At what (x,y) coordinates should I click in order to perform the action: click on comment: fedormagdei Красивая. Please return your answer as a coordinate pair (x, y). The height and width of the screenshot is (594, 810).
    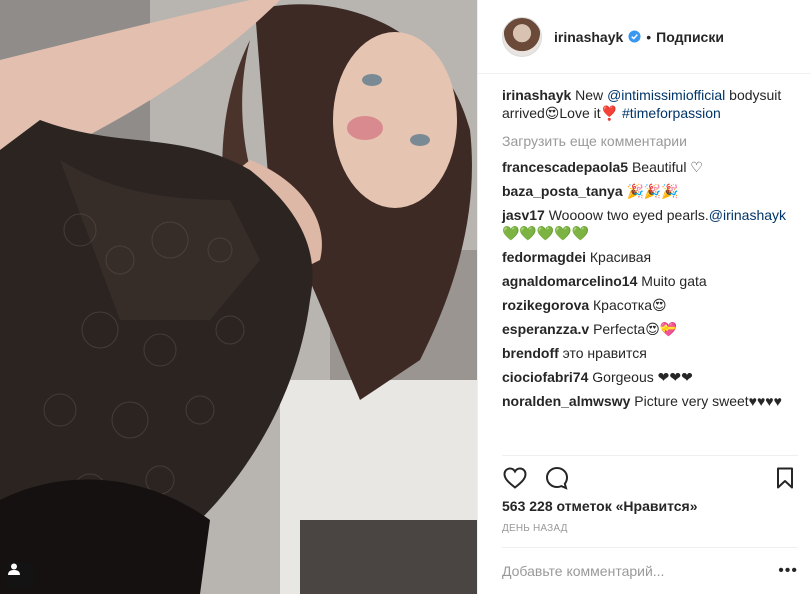
    Looking at the image, I should click on (650, 257).